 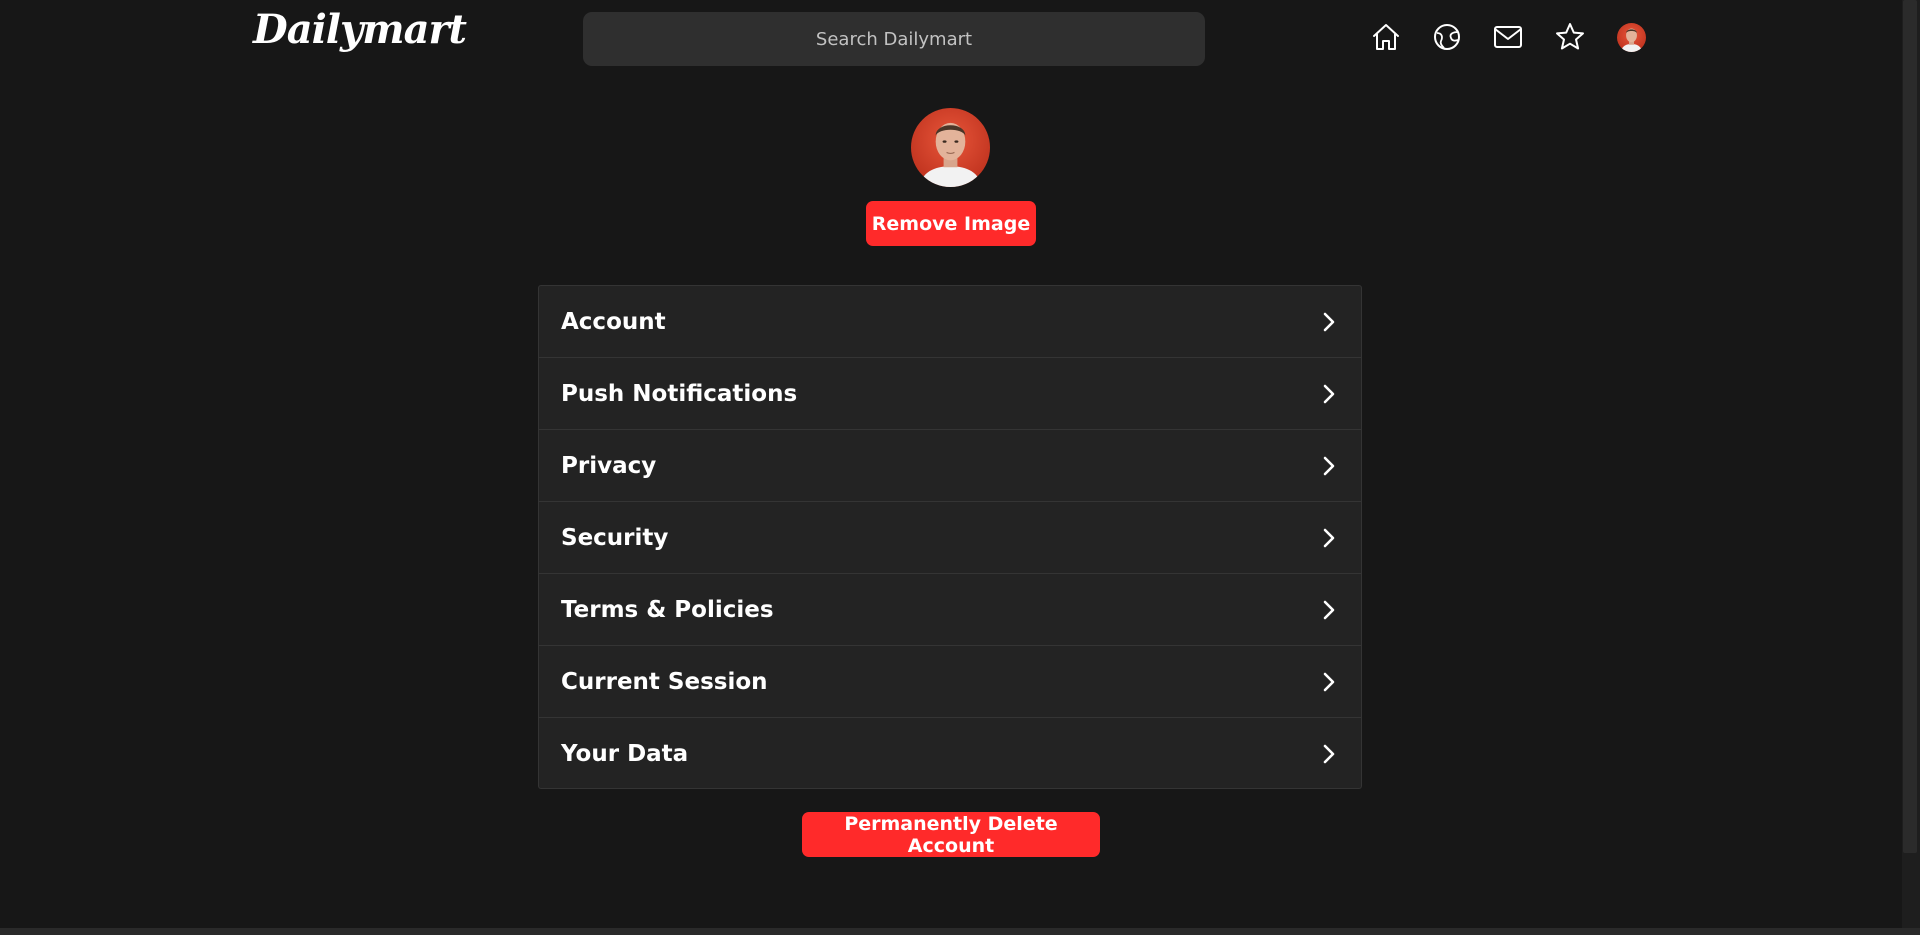 What do you see at coordinates (360, 29) in the screenshot?
I see `dailymart-logo: Dailymart` at bounding box center [360, 29].